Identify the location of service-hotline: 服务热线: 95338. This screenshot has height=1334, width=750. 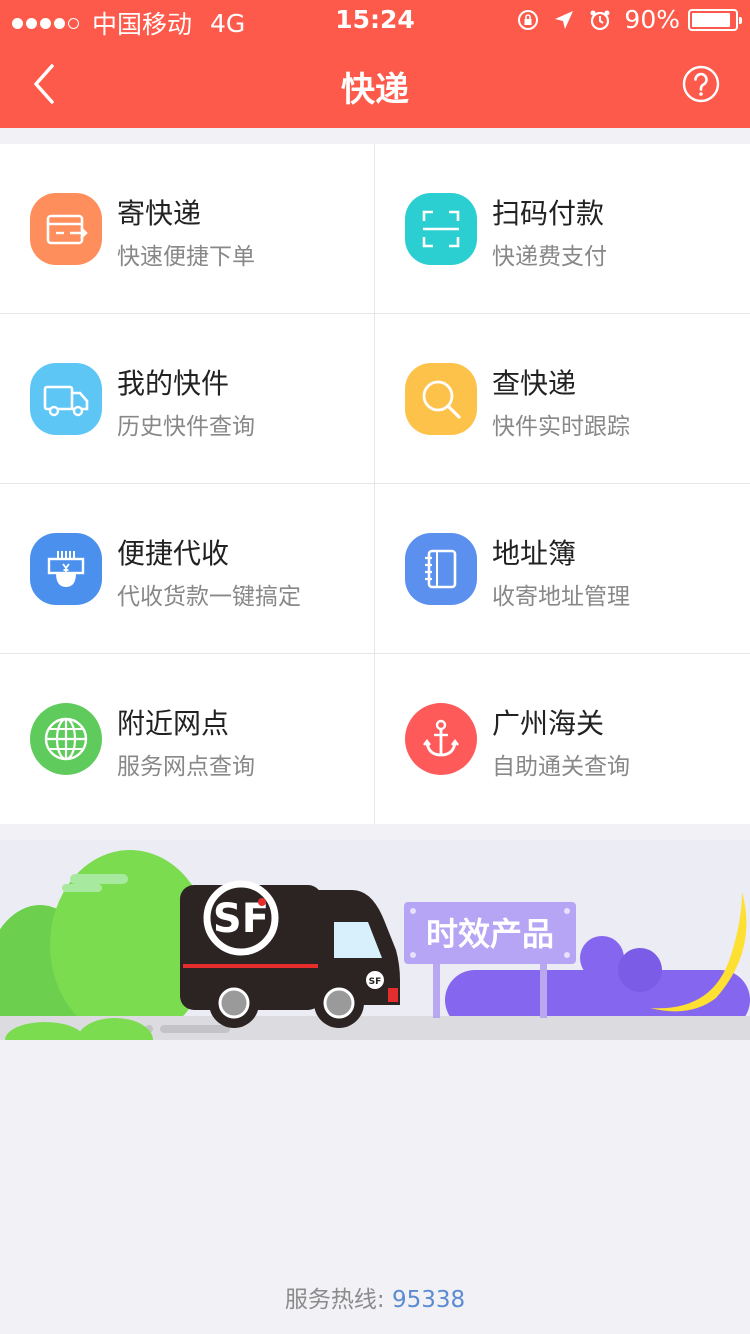
(375, 1297).